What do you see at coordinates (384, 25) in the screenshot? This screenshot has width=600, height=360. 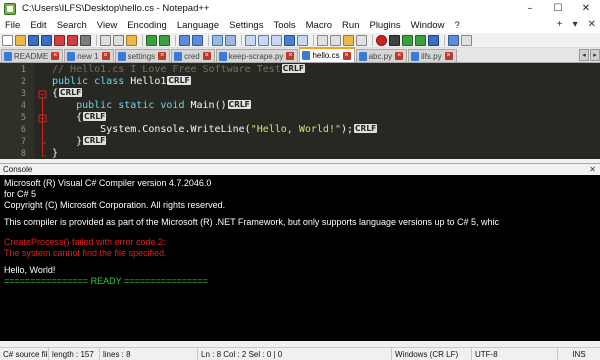 I see `menu-plugins: Plugins` at bounding box center [384, 25].